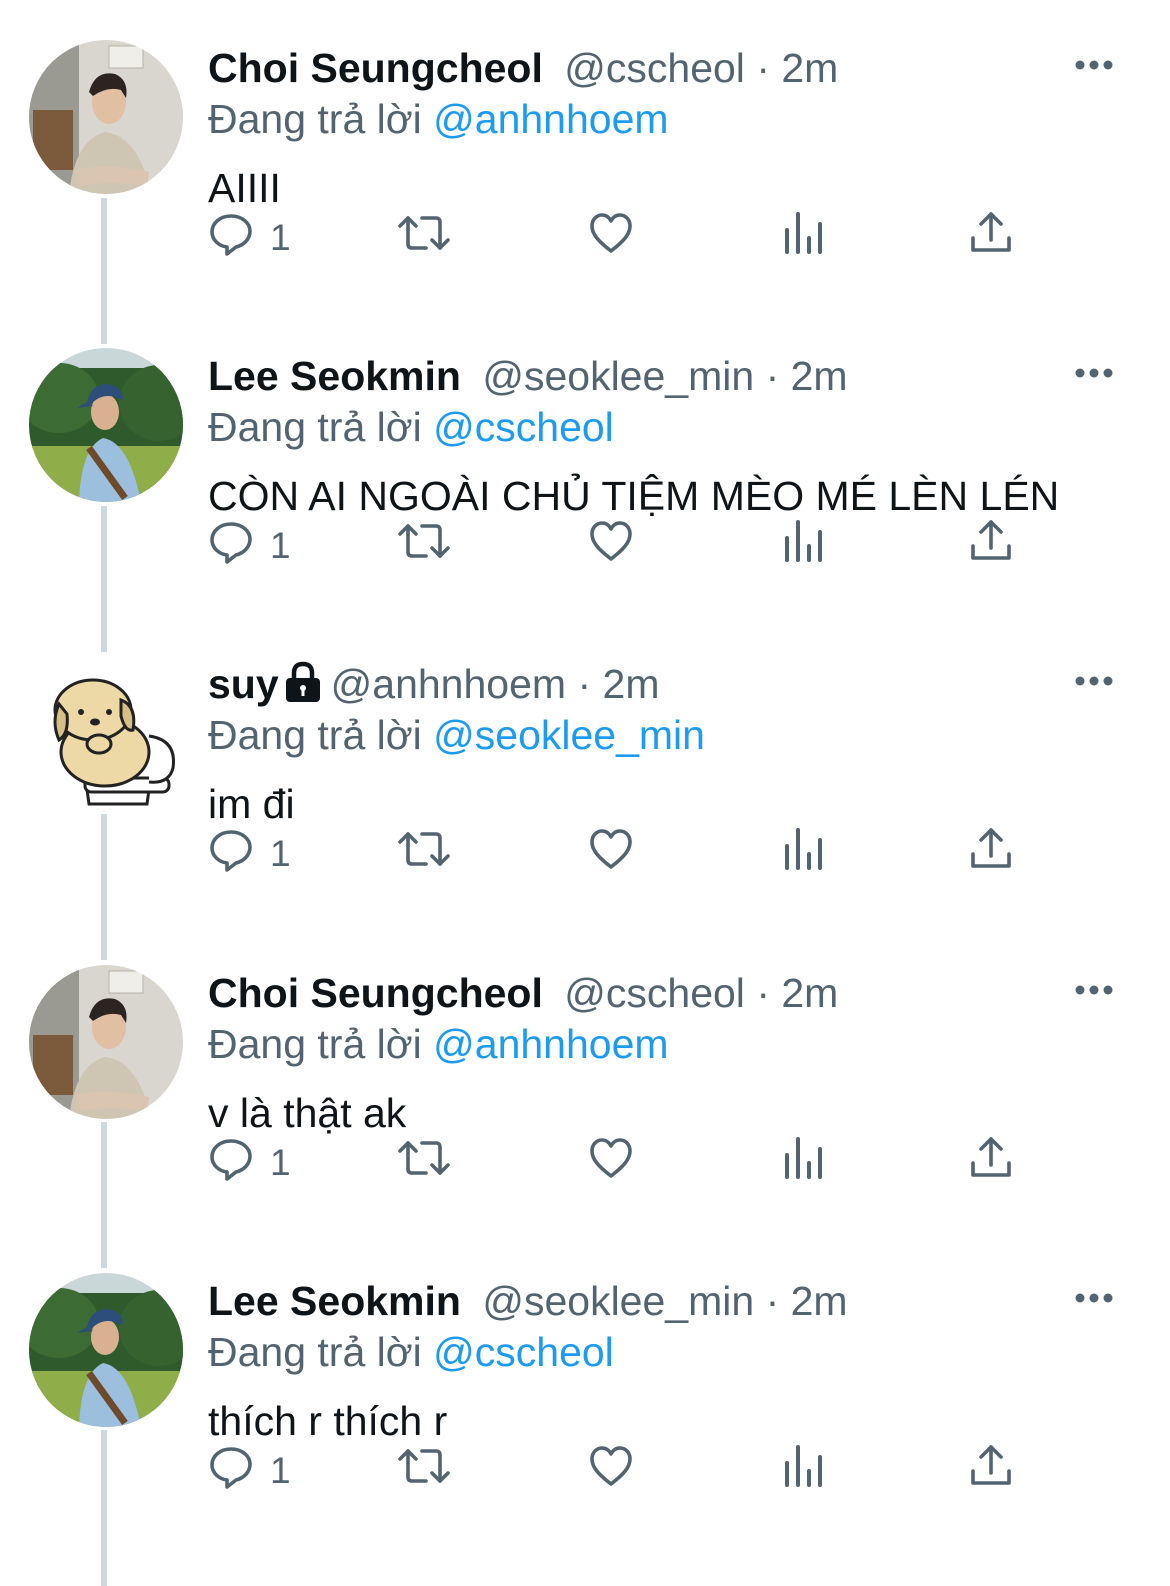 The width and height of the screenshot is (1170, 1586). Describe the element at coordinates (251, 804) in the screenshot. I see `tweet-text: im đi` at that location.